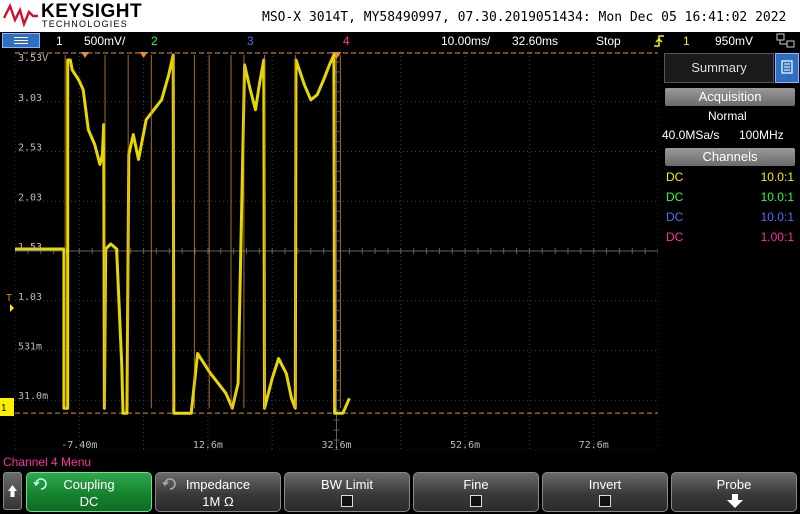 Image resolution: width=800 pixels, height=514 pixels. I want to click on acquisition-mode: Normal, so click(727, 116).